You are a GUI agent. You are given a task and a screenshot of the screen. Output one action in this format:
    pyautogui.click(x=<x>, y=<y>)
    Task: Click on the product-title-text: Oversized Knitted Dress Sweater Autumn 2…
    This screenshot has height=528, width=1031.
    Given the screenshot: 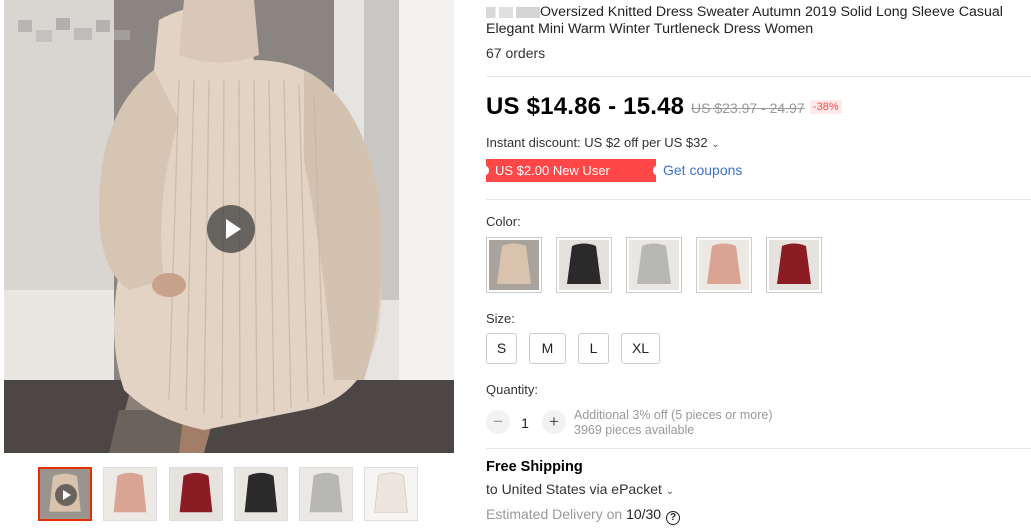 What is the action you would take?
    pyautogui.click(x=744, y=20)
    